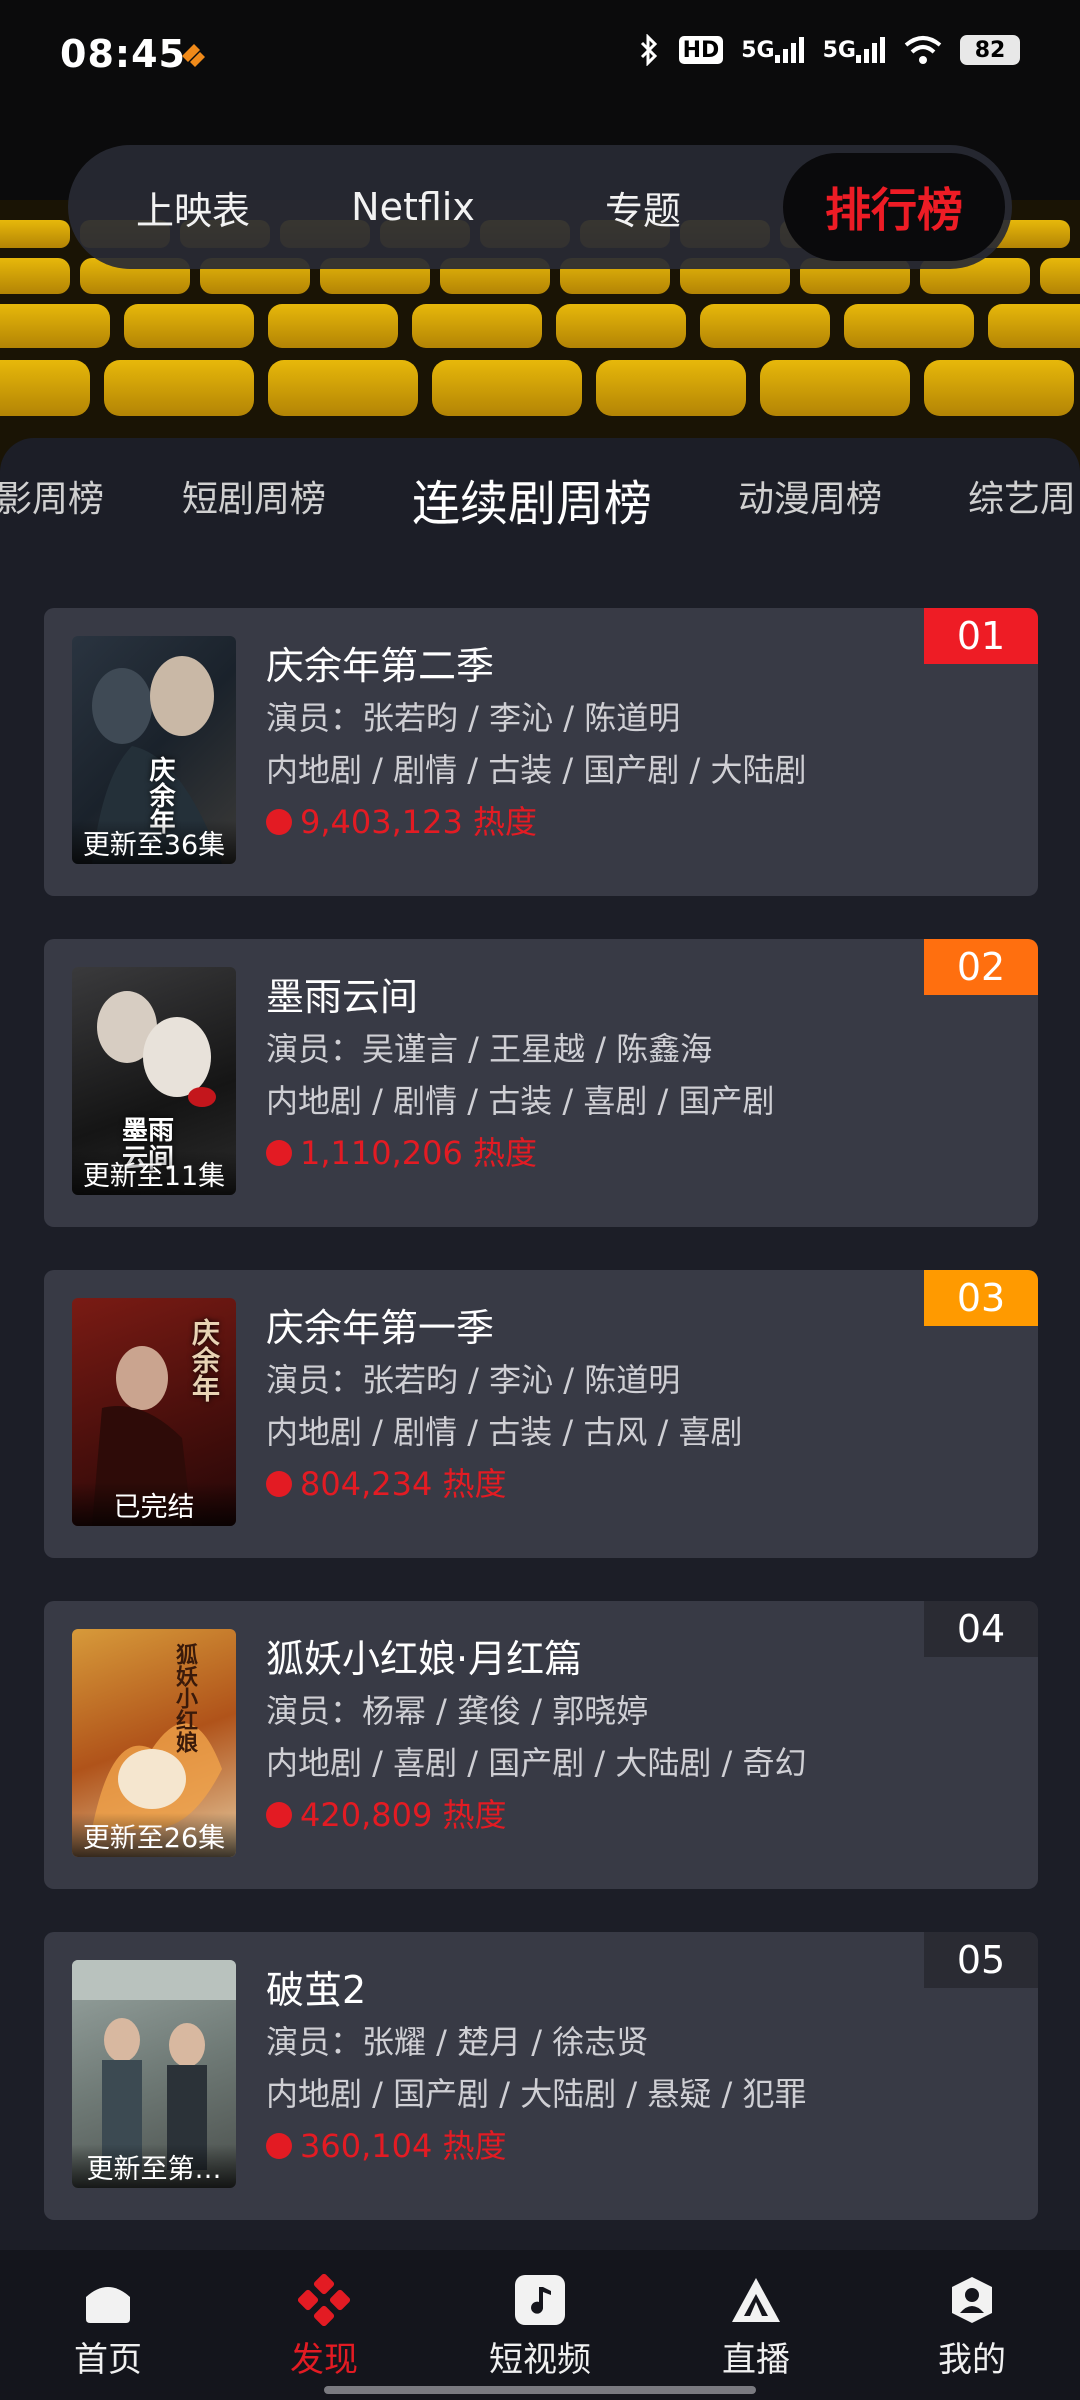 The image size is (1080, 2400). I want to click on nav-home-label: 首页, so click(108, 2360).